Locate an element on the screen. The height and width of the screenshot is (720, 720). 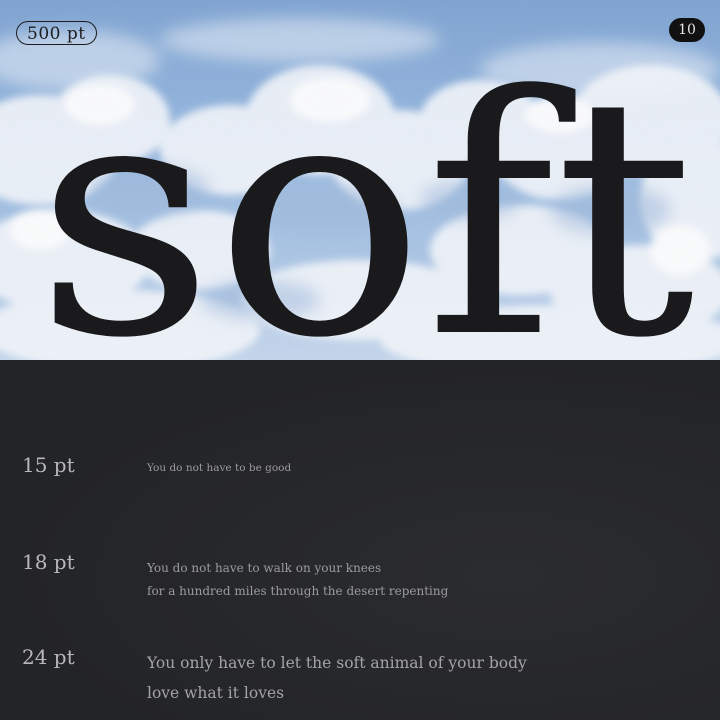
specimen-line: You do not have to be good is located at coordinates (219, 468).